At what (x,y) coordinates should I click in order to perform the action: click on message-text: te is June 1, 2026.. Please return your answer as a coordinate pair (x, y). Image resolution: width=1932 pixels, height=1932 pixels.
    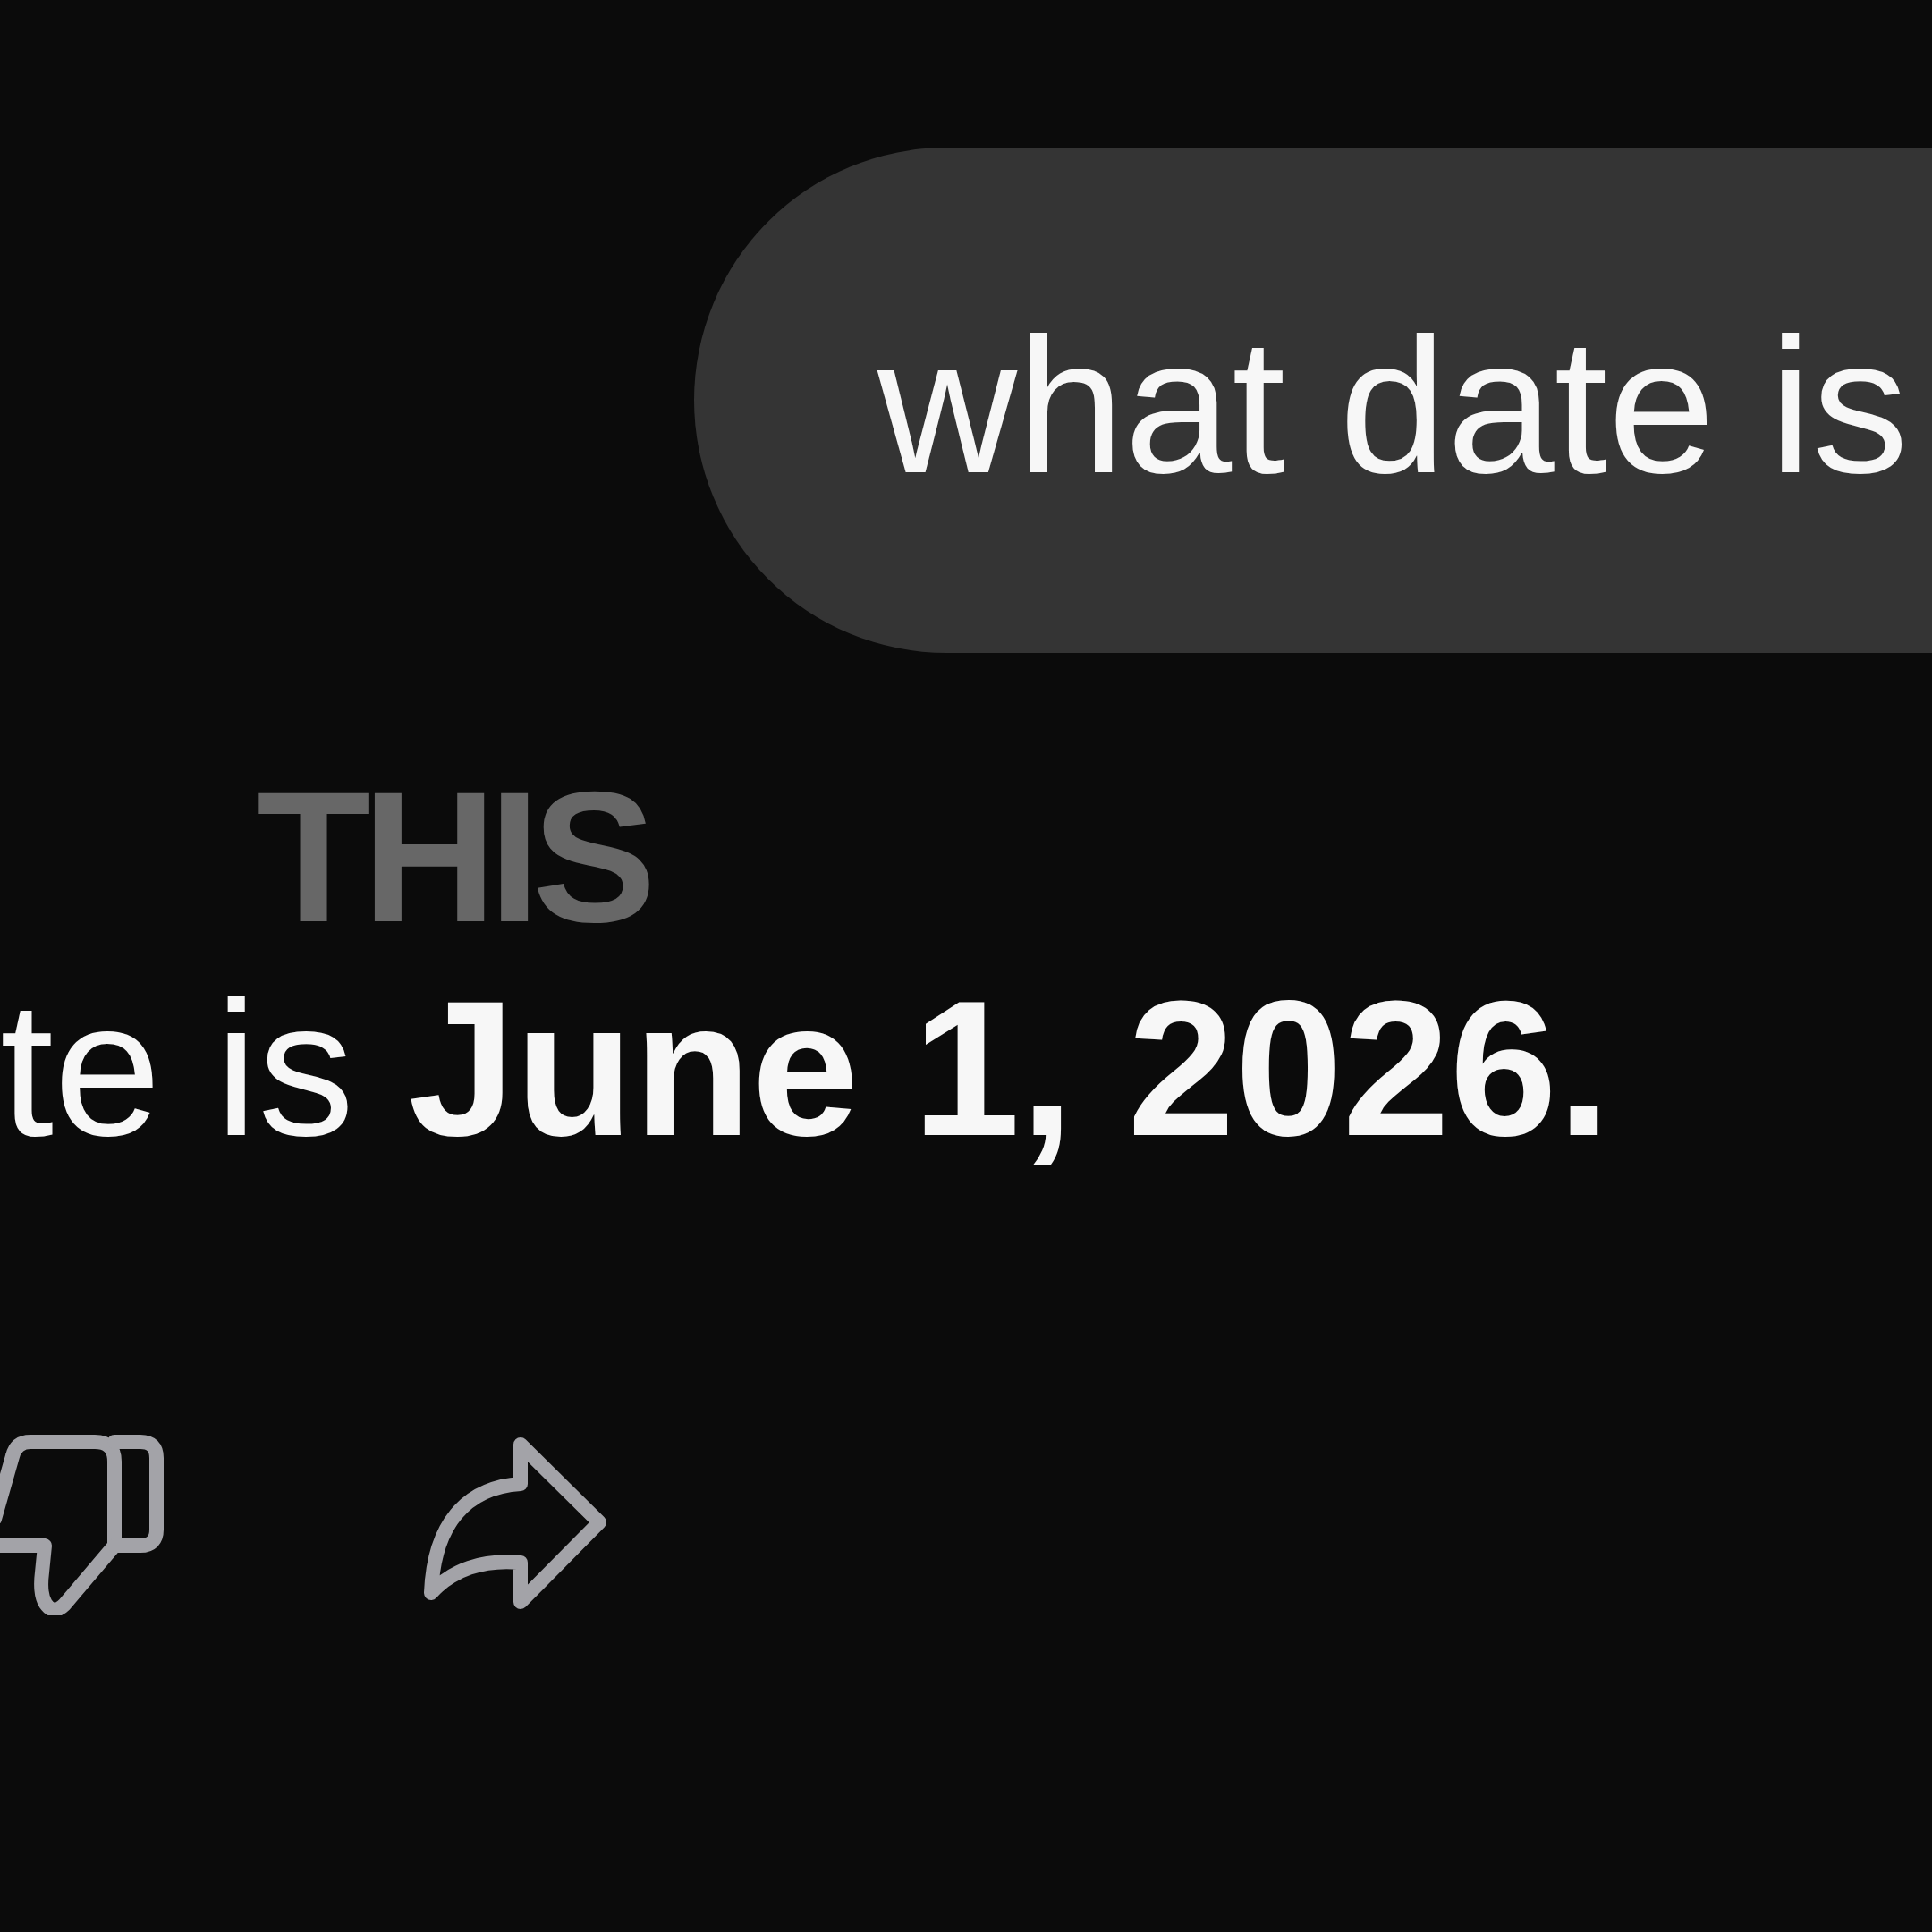
    Looking at the image, I should click on (805, 1068).